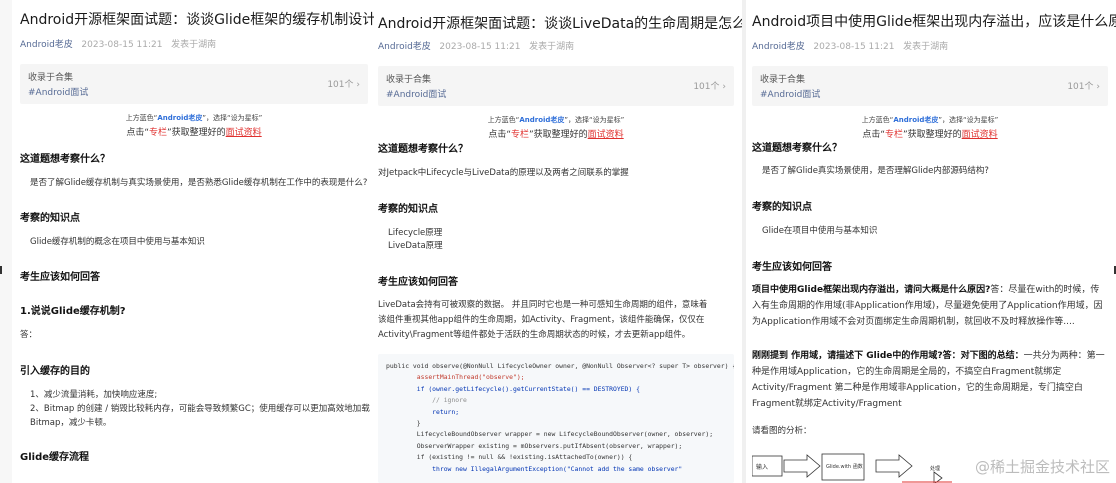 This screenshot has width=1116, height=483. Describe the element at coordinates (455, 377) in the screenshot. I see `code-line: assertMainThread("observe");` at that location.